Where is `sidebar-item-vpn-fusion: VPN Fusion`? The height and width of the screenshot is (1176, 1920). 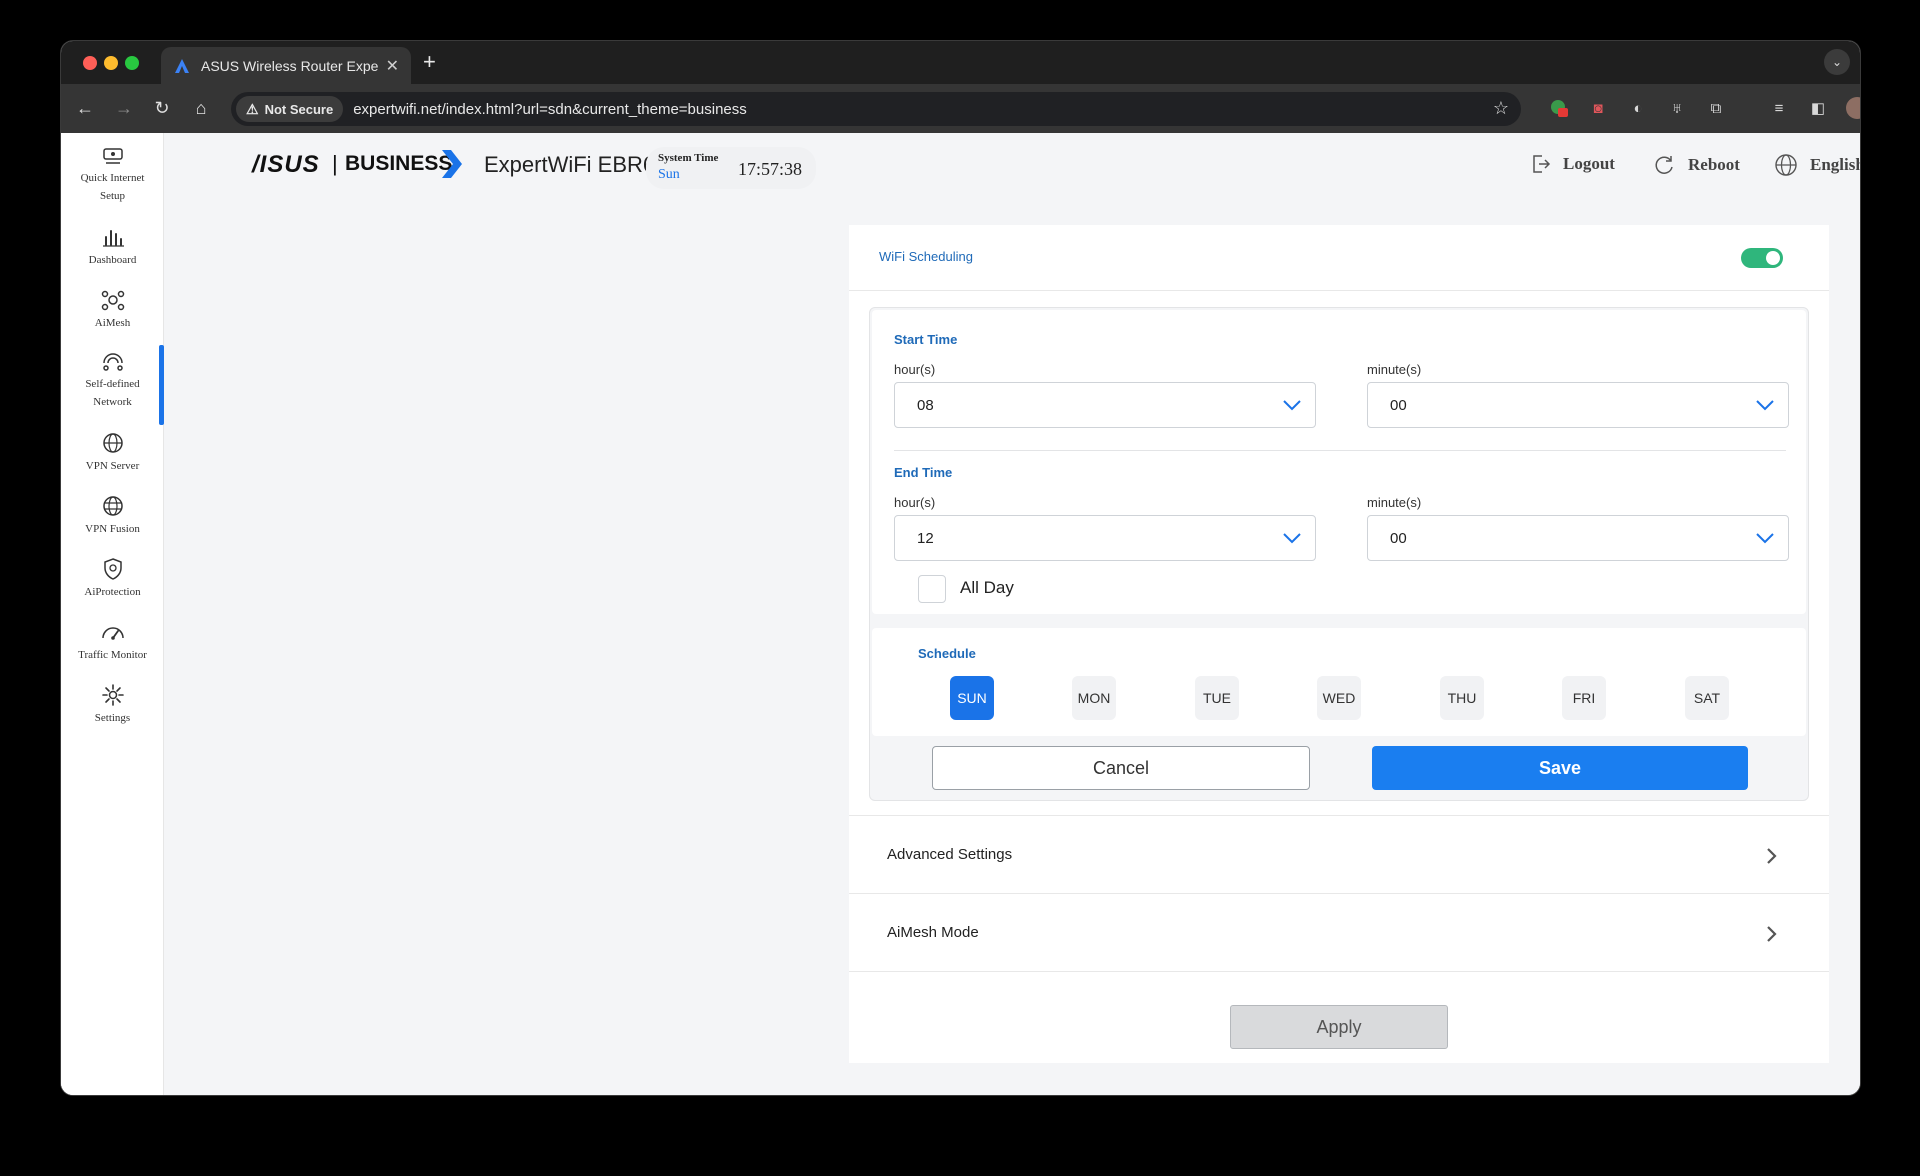 sidebar-item-vpn-fusion: VPN Fusion is located at coordinates (112, 516).